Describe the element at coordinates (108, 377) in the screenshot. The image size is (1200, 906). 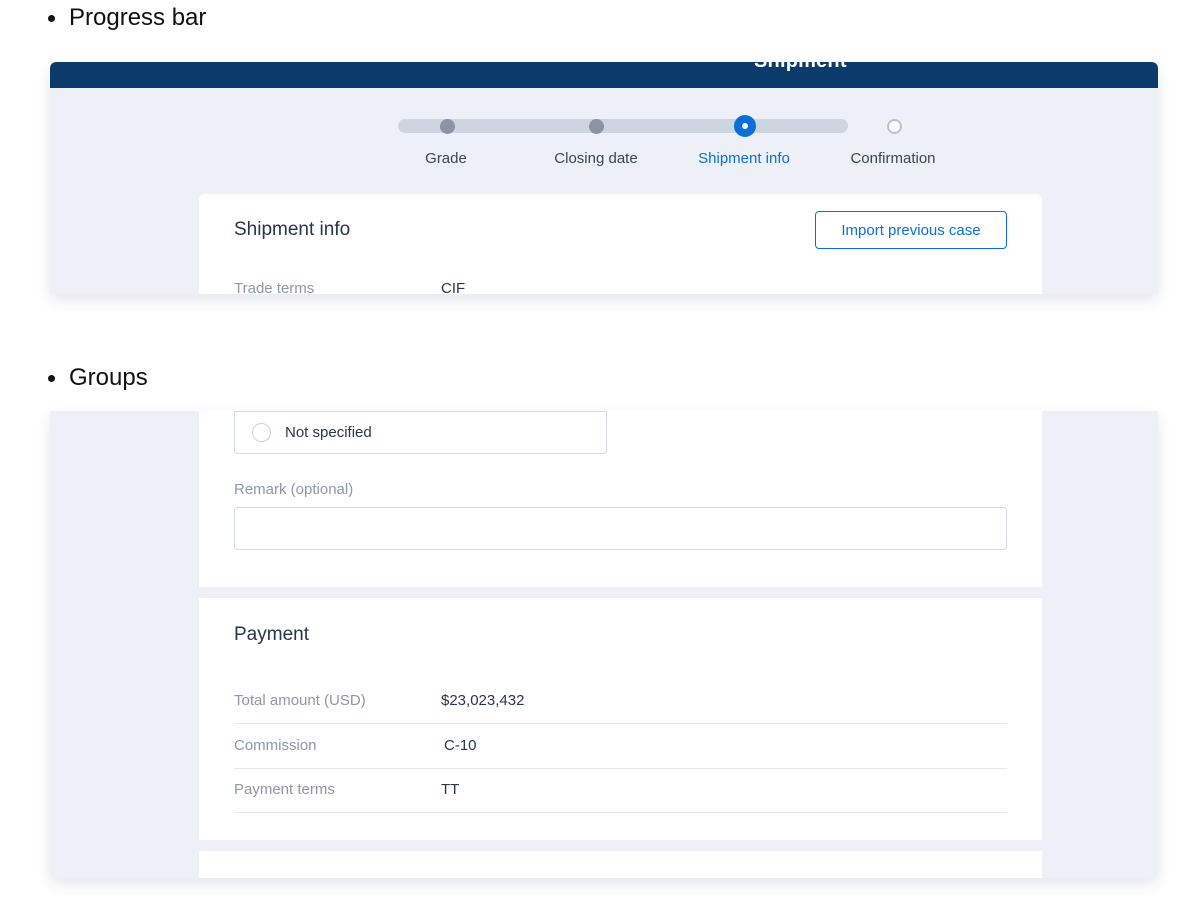
I see `section-heading-text: Groups` at that location.